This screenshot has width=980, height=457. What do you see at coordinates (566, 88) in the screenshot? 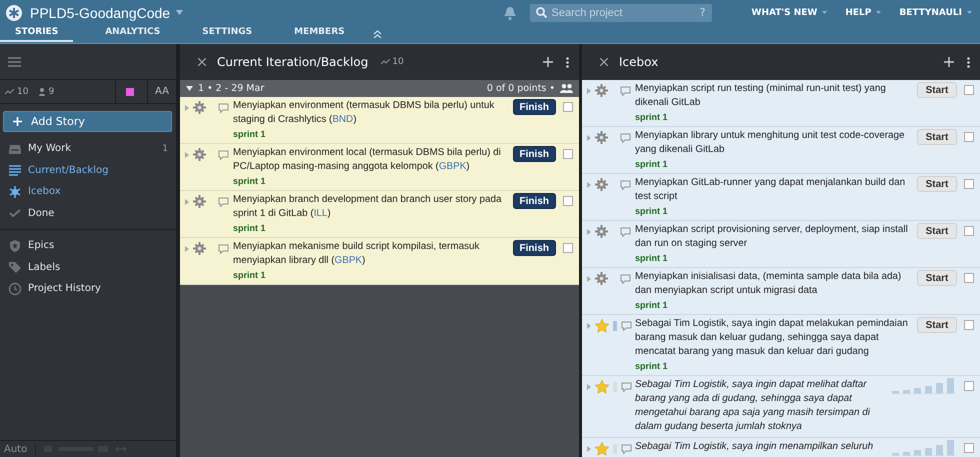
I see `people-icon` at bounding box center [566, 88].